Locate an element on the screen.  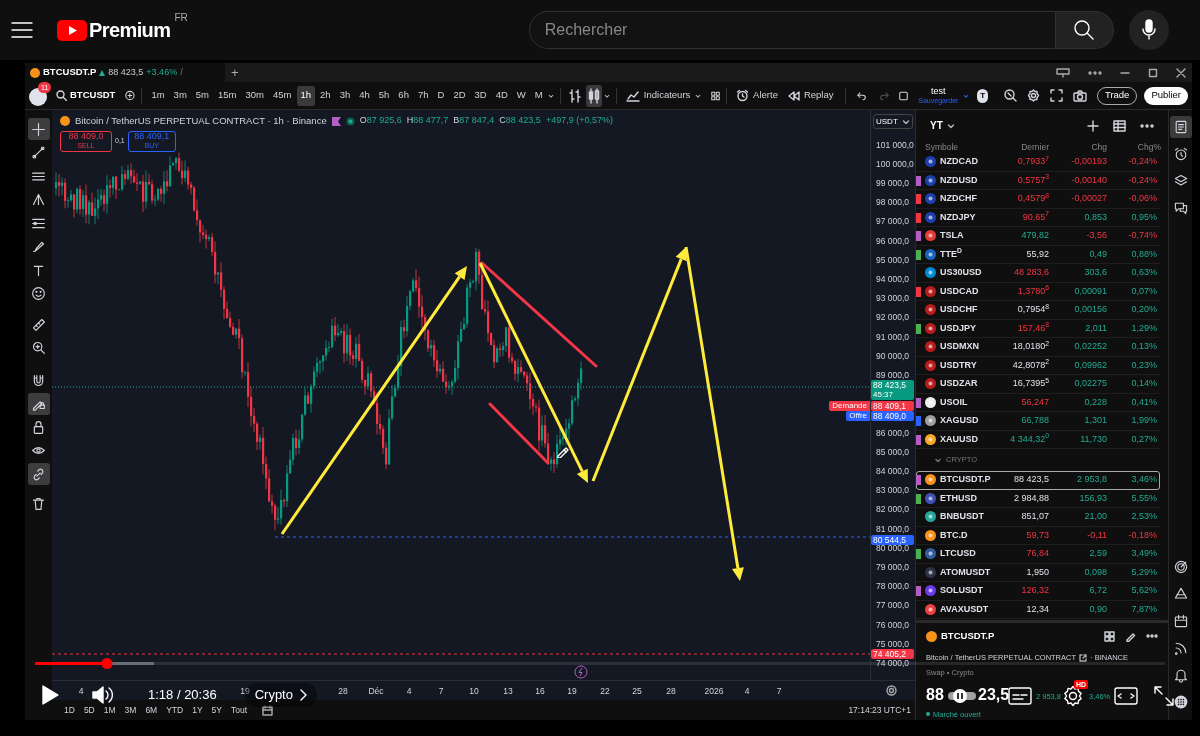
search-field: Rechercher is located at coordinates (792, 30).